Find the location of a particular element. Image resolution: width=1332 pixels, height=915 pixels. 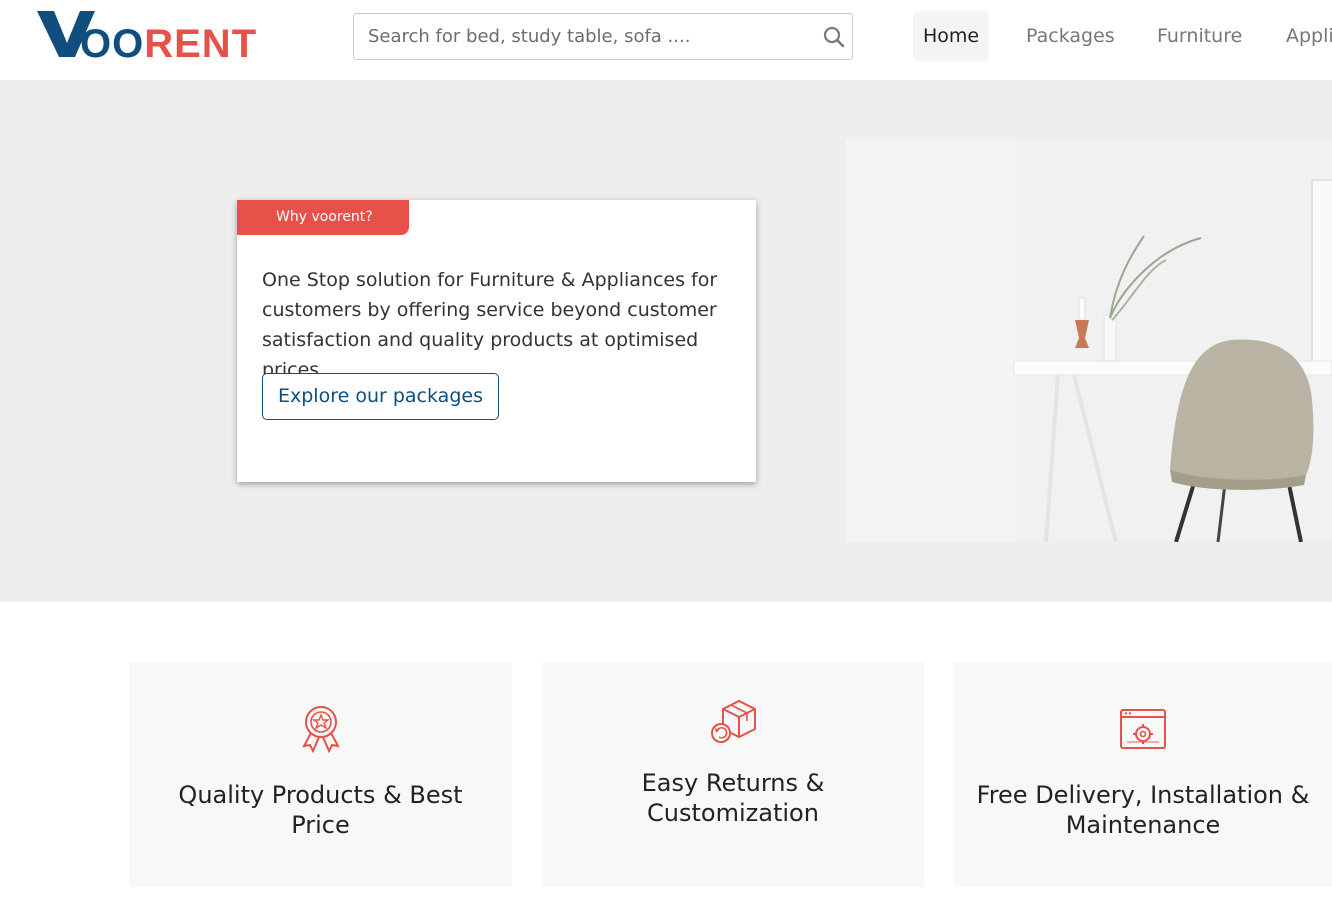

award-ribbon-icon is located at coordinates (320, 730).